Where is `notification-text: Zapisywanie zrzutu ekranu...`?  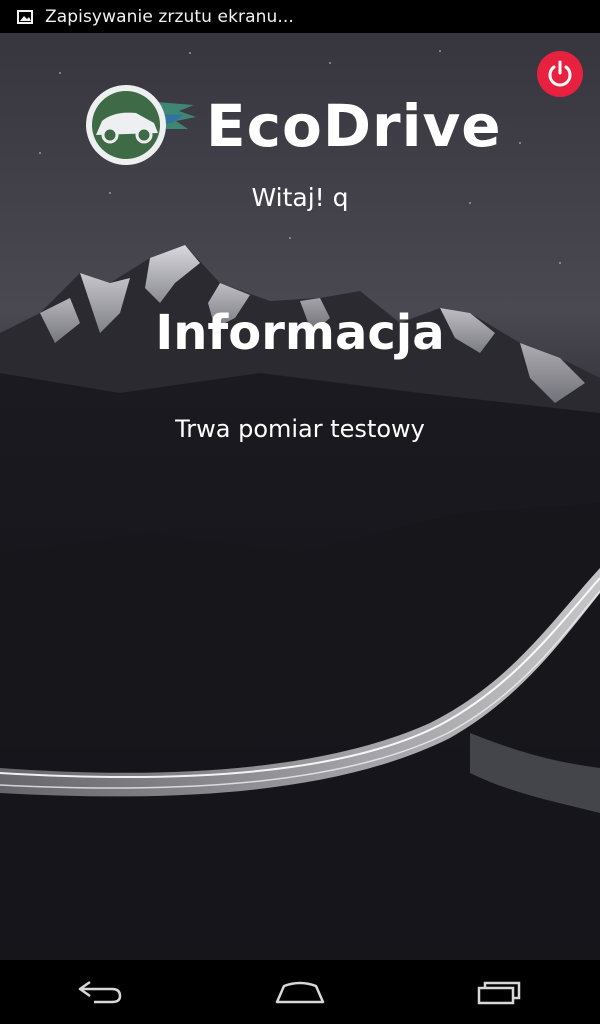 notification-text: Zapisywanie zrzutu ekranu... is located at coordinates (169, 16).